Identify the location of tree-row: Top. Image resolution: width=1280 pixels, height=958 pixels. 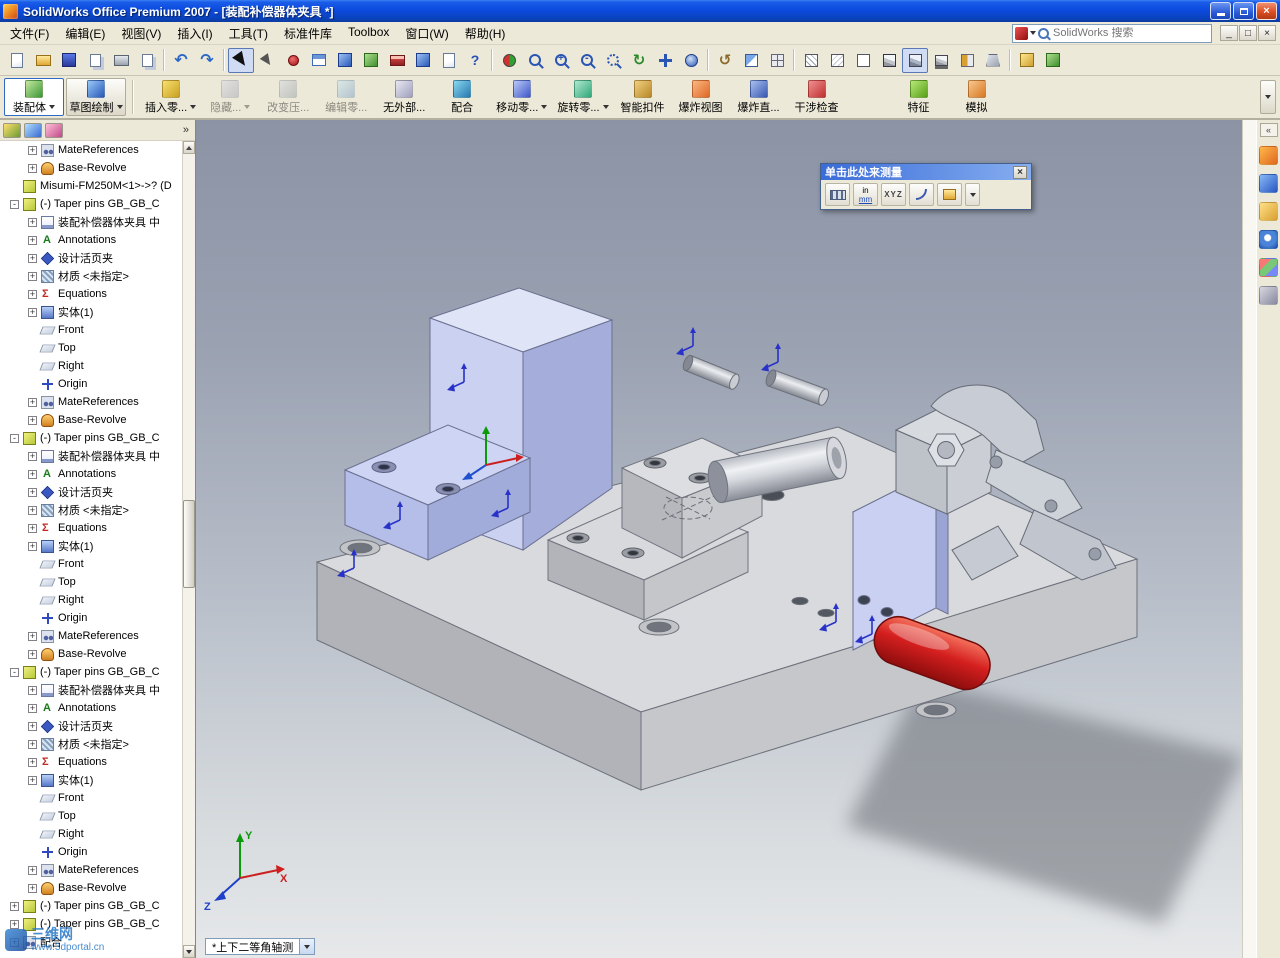
(91, 348).